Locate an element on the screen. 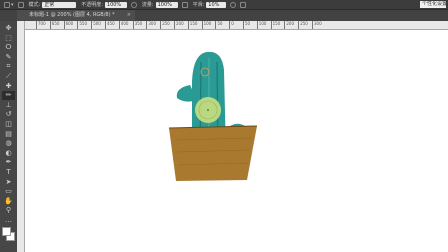 The height and width of the screenshot is (252, 448). eraser-tool: ◫ is located at coordinates (8, 124).